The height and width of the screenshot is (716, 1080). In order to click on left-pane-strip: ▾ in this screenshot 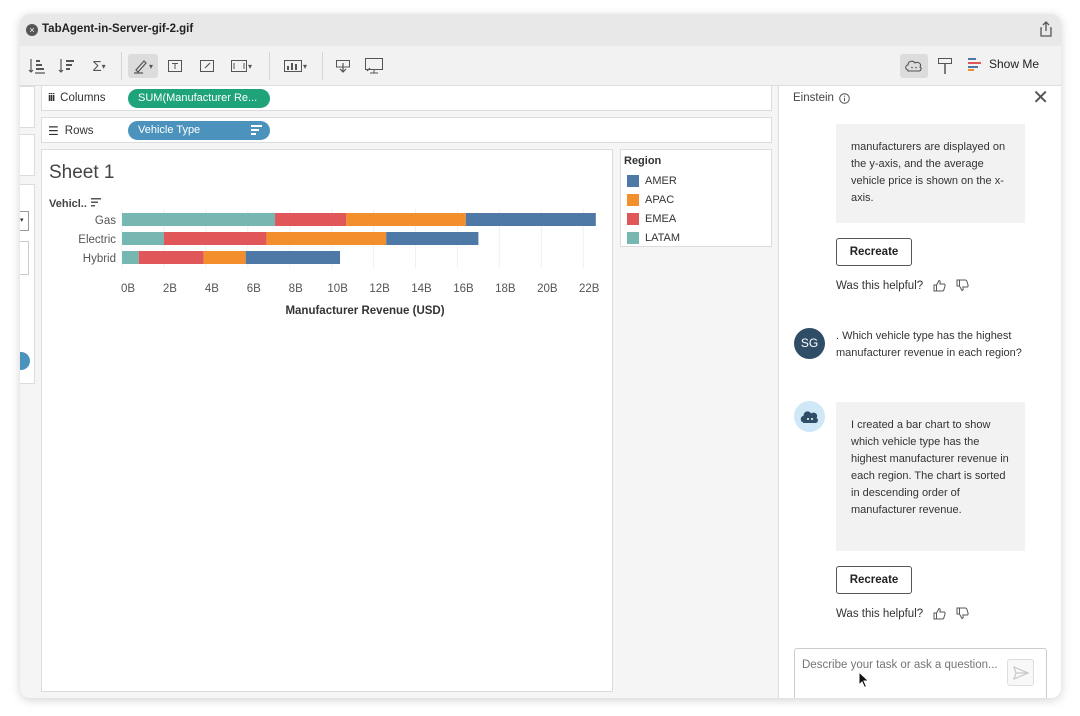, I will do `click(28, 392)`.